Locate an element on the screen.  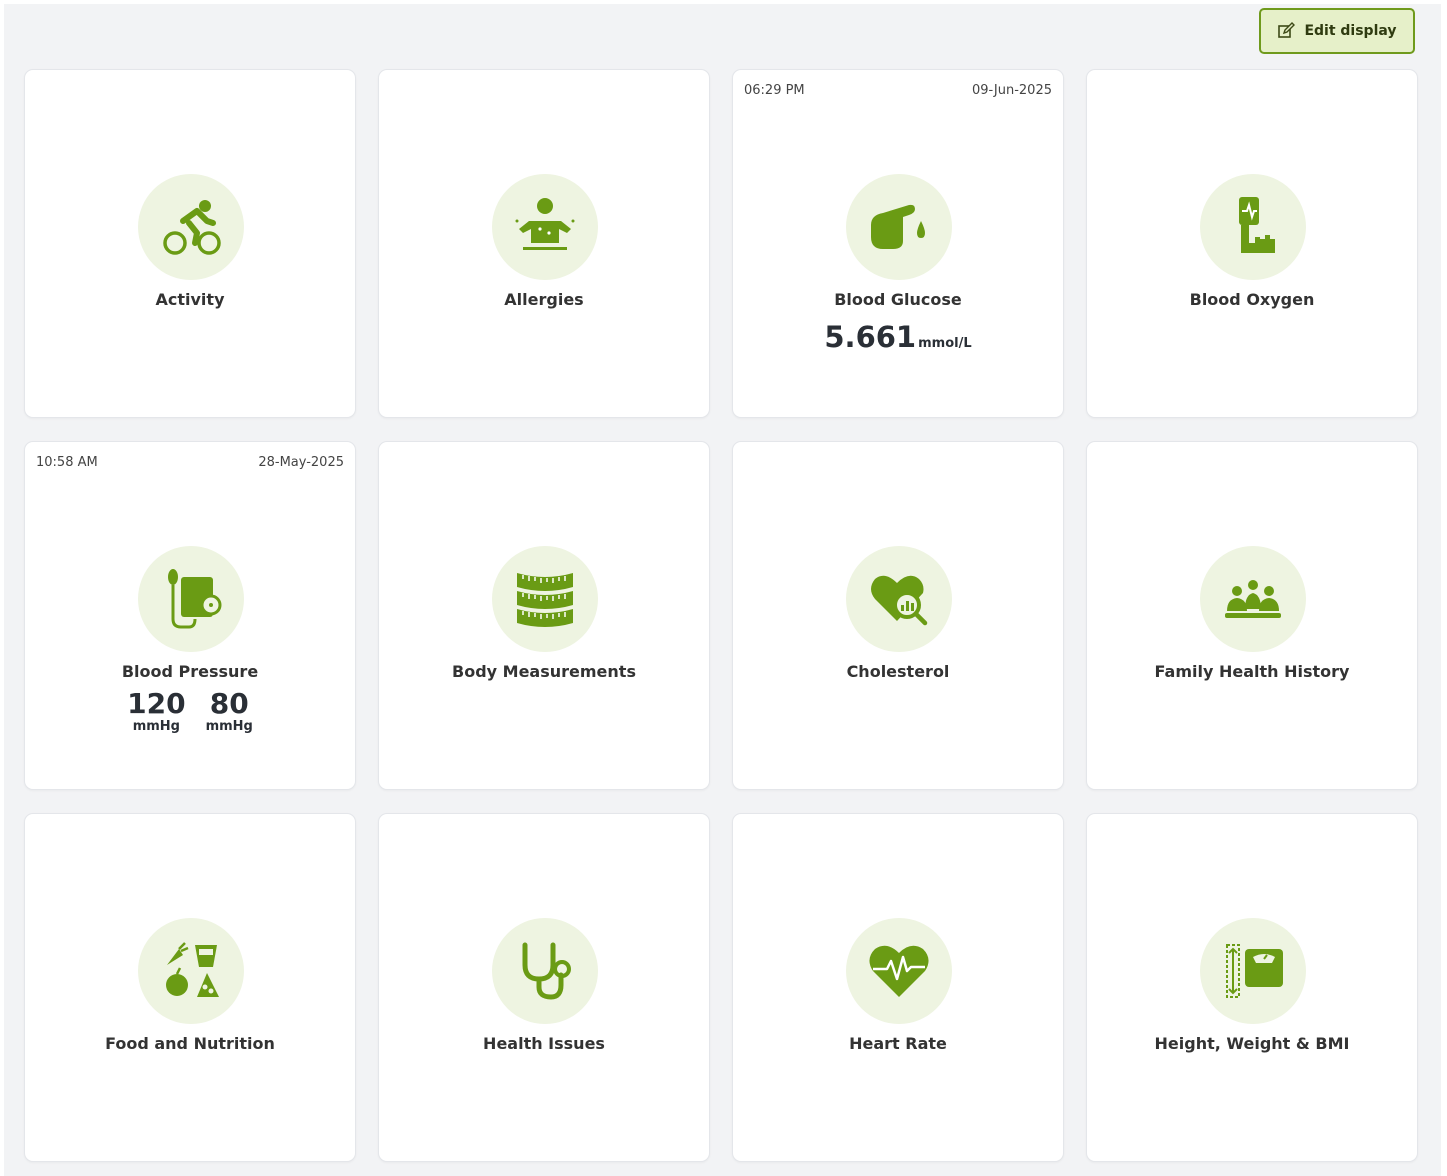
card-label: Blood Pressure is located at coordinates (190, 671).